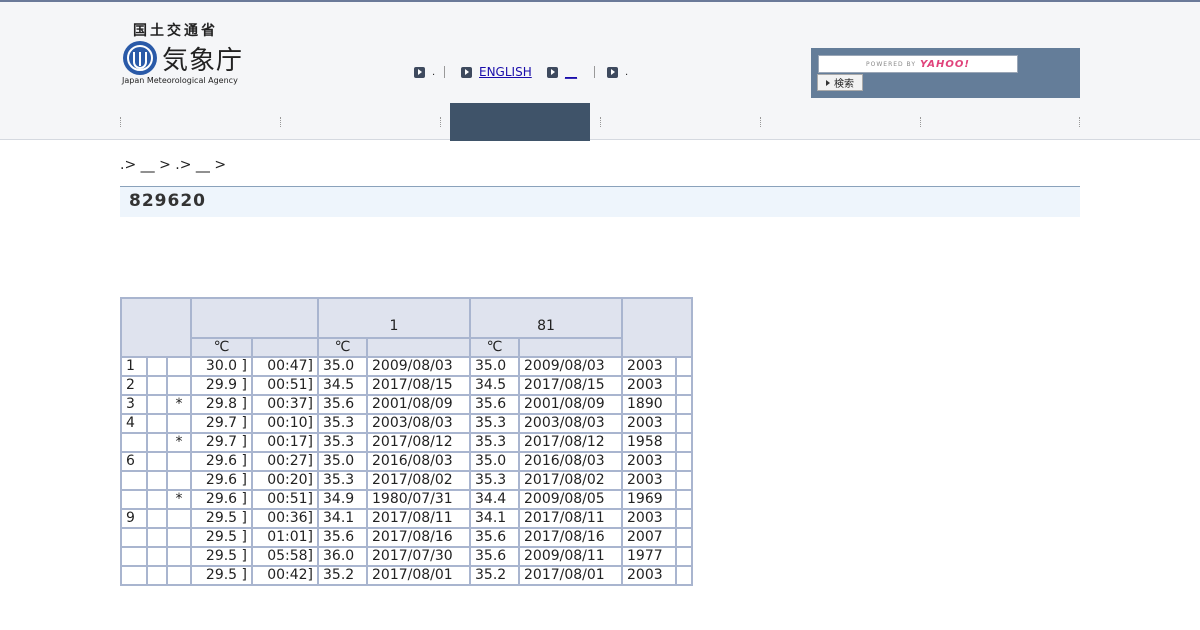 This screenshot has height=630, width=1200. Describe the element at coordinates (418, 556) in the screenshot. I see `cell-d1: 2017/07/30` at that location.